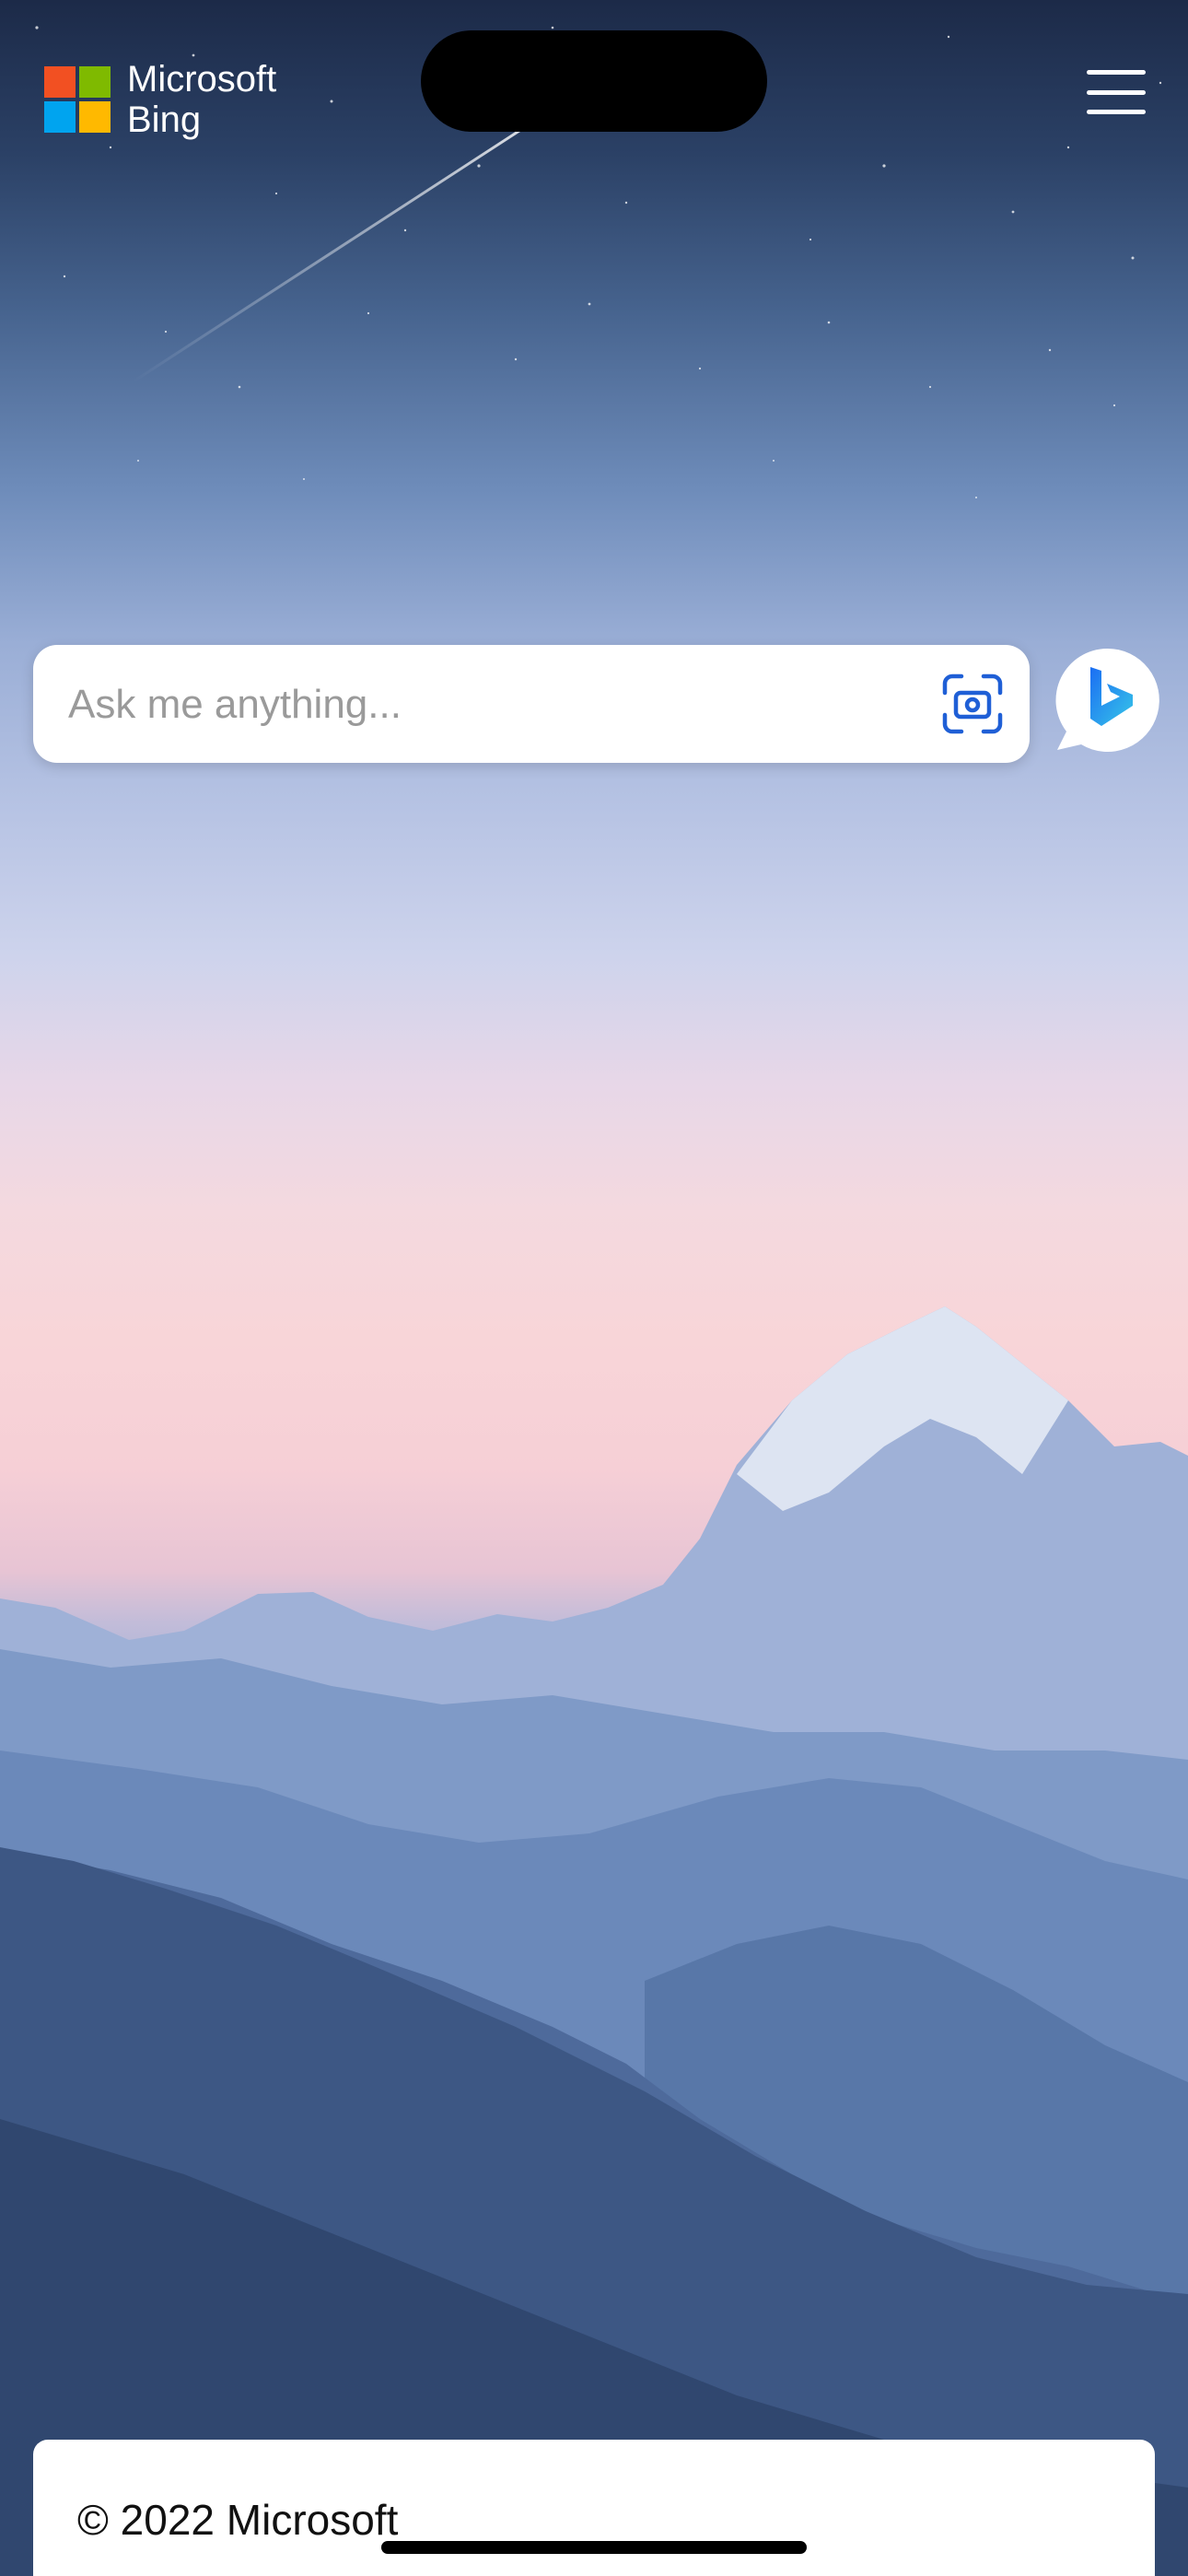 The height and width of the screenshot is (2576, 1188). What do you see at coordinates (482, 705) in the screenshot?
I see `search-input` at bounding box center [482, 705].